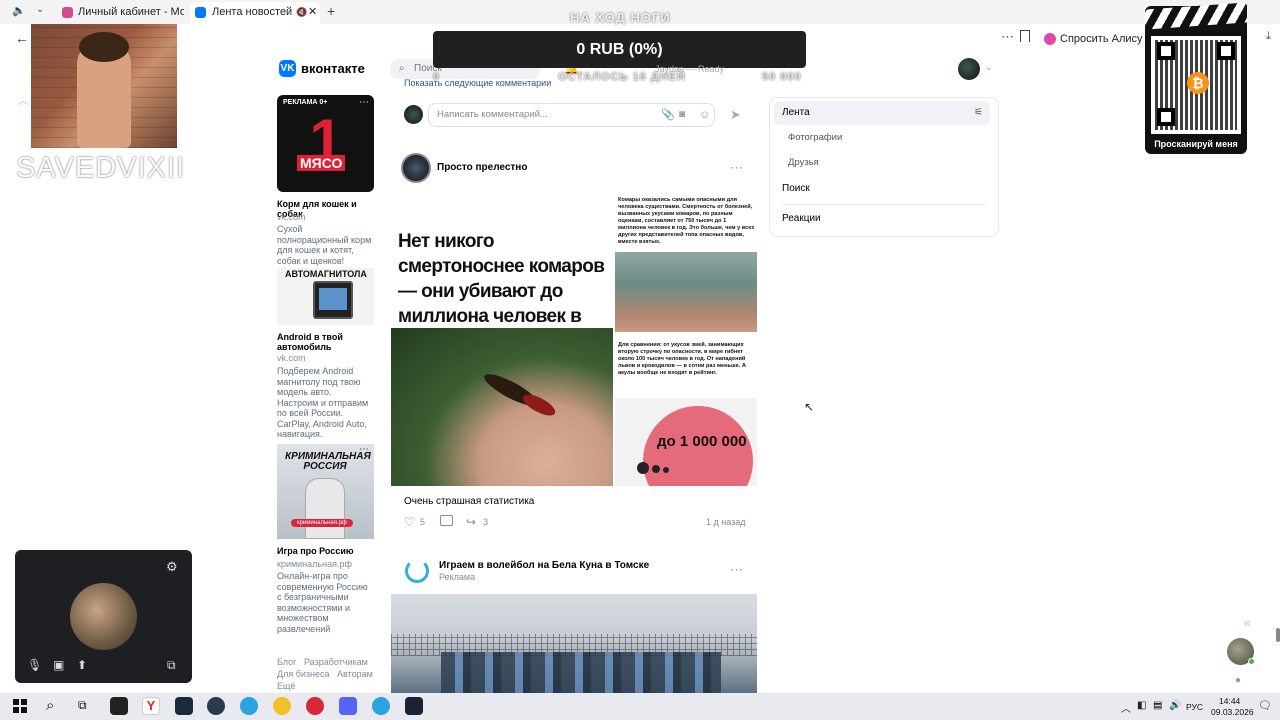 The width and height of the screenshot is (1280, 720). What do you see at coordinates (1265, 705) in the screenshot?
I see `notification-icon: 🗨` at bounding box center [1265, 705].